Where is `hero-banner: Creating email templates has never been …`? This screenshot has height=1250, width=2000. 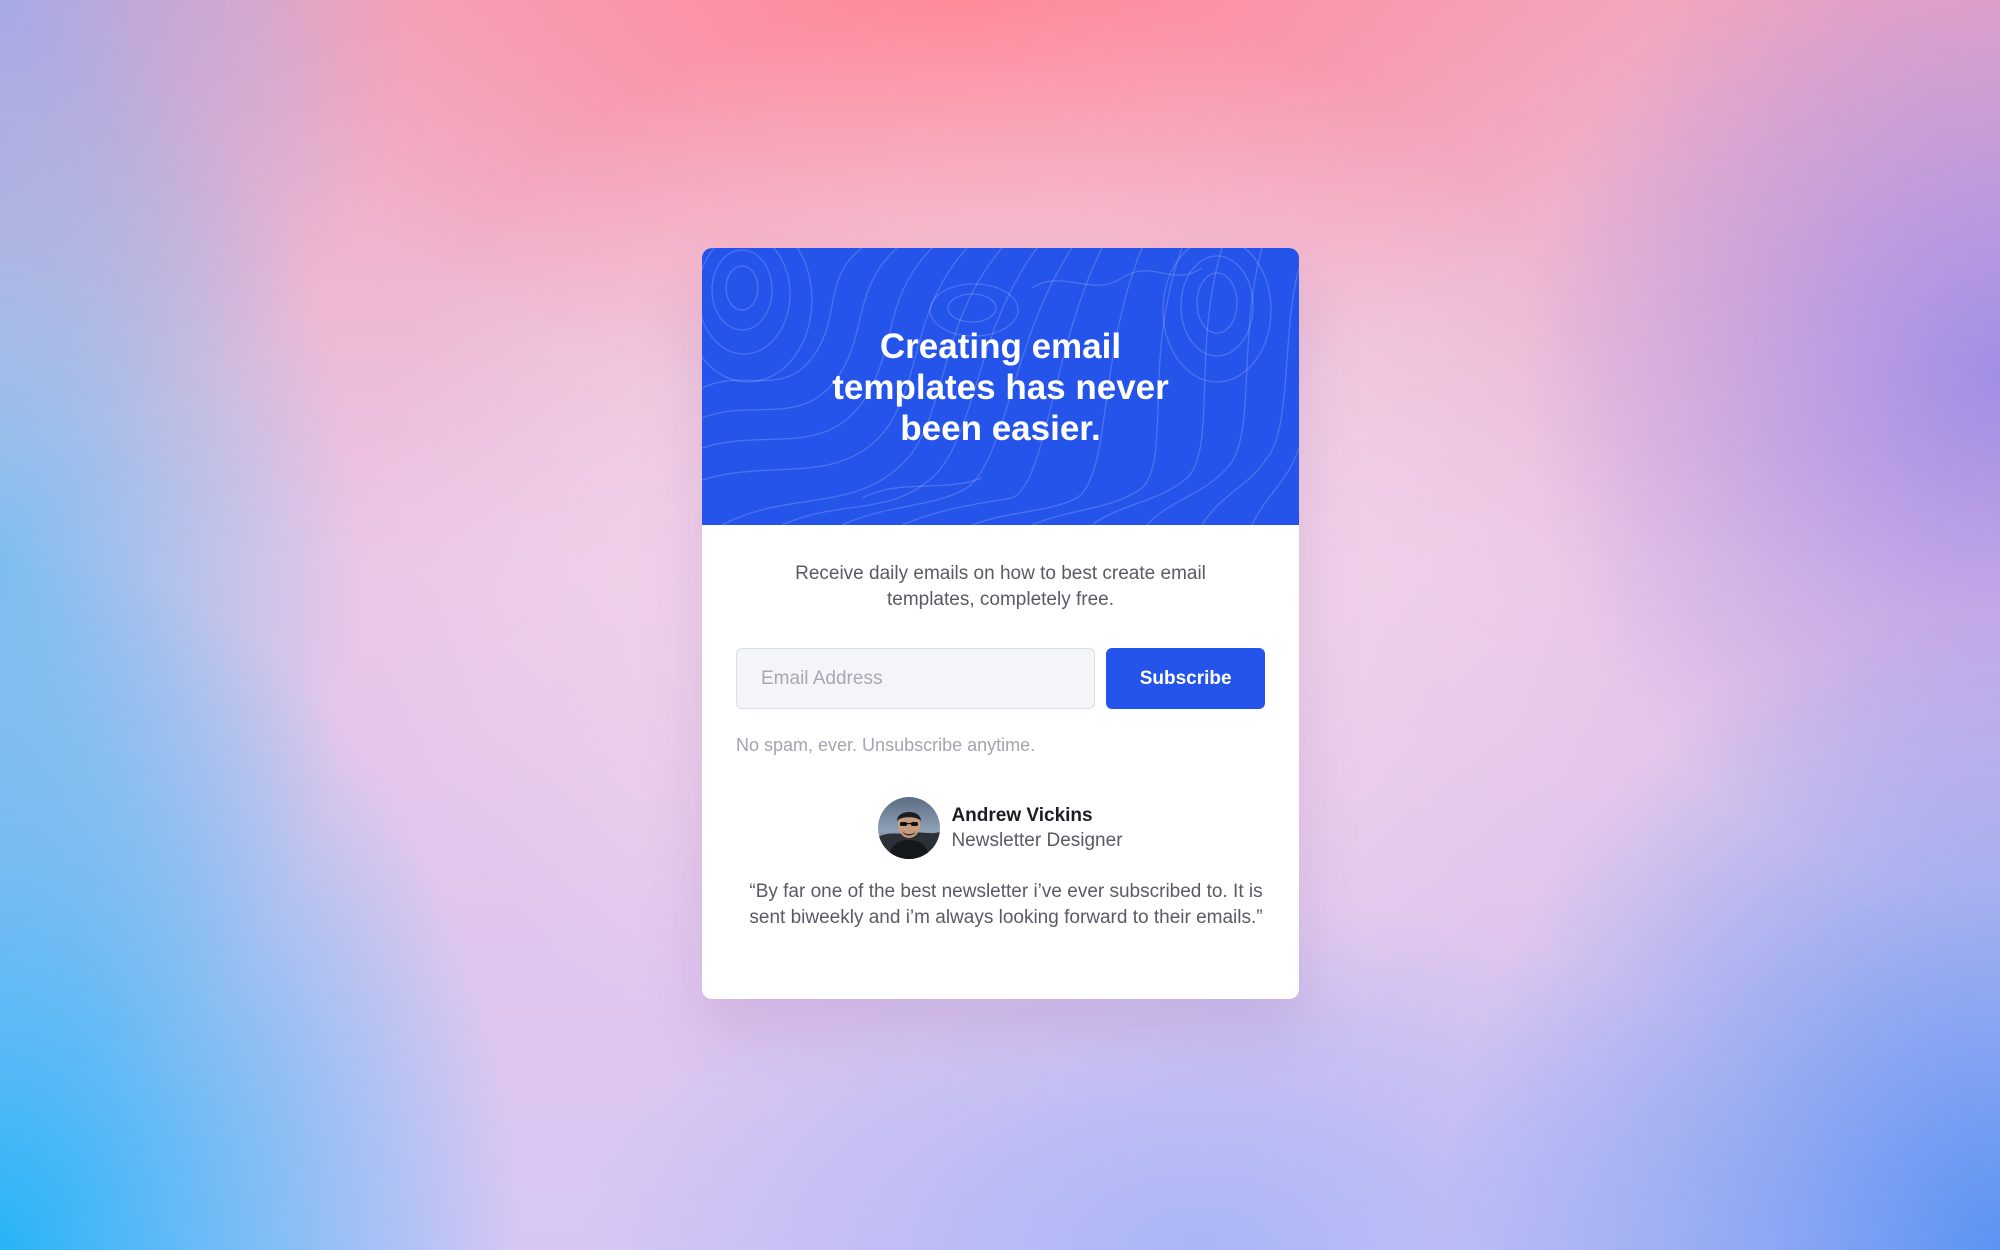 hero-banner: Creating email templates has never been … is located at coordinates (1000, 386).